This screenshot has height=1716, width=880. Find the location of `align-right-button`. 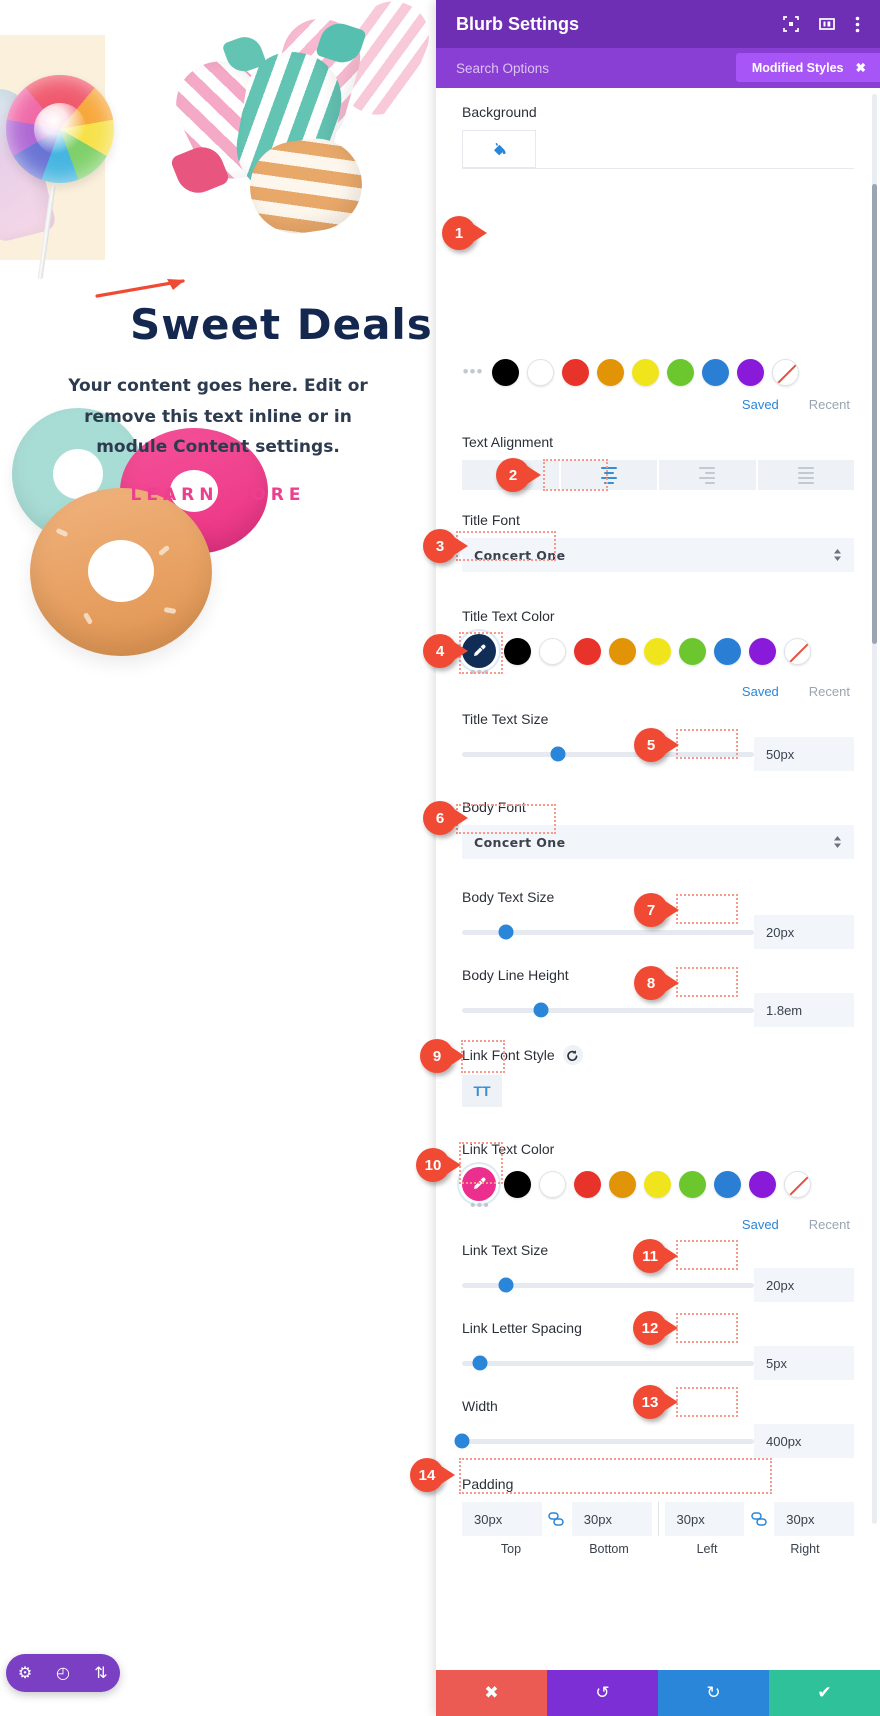

align-right-button is located at coordinates (805, 475).